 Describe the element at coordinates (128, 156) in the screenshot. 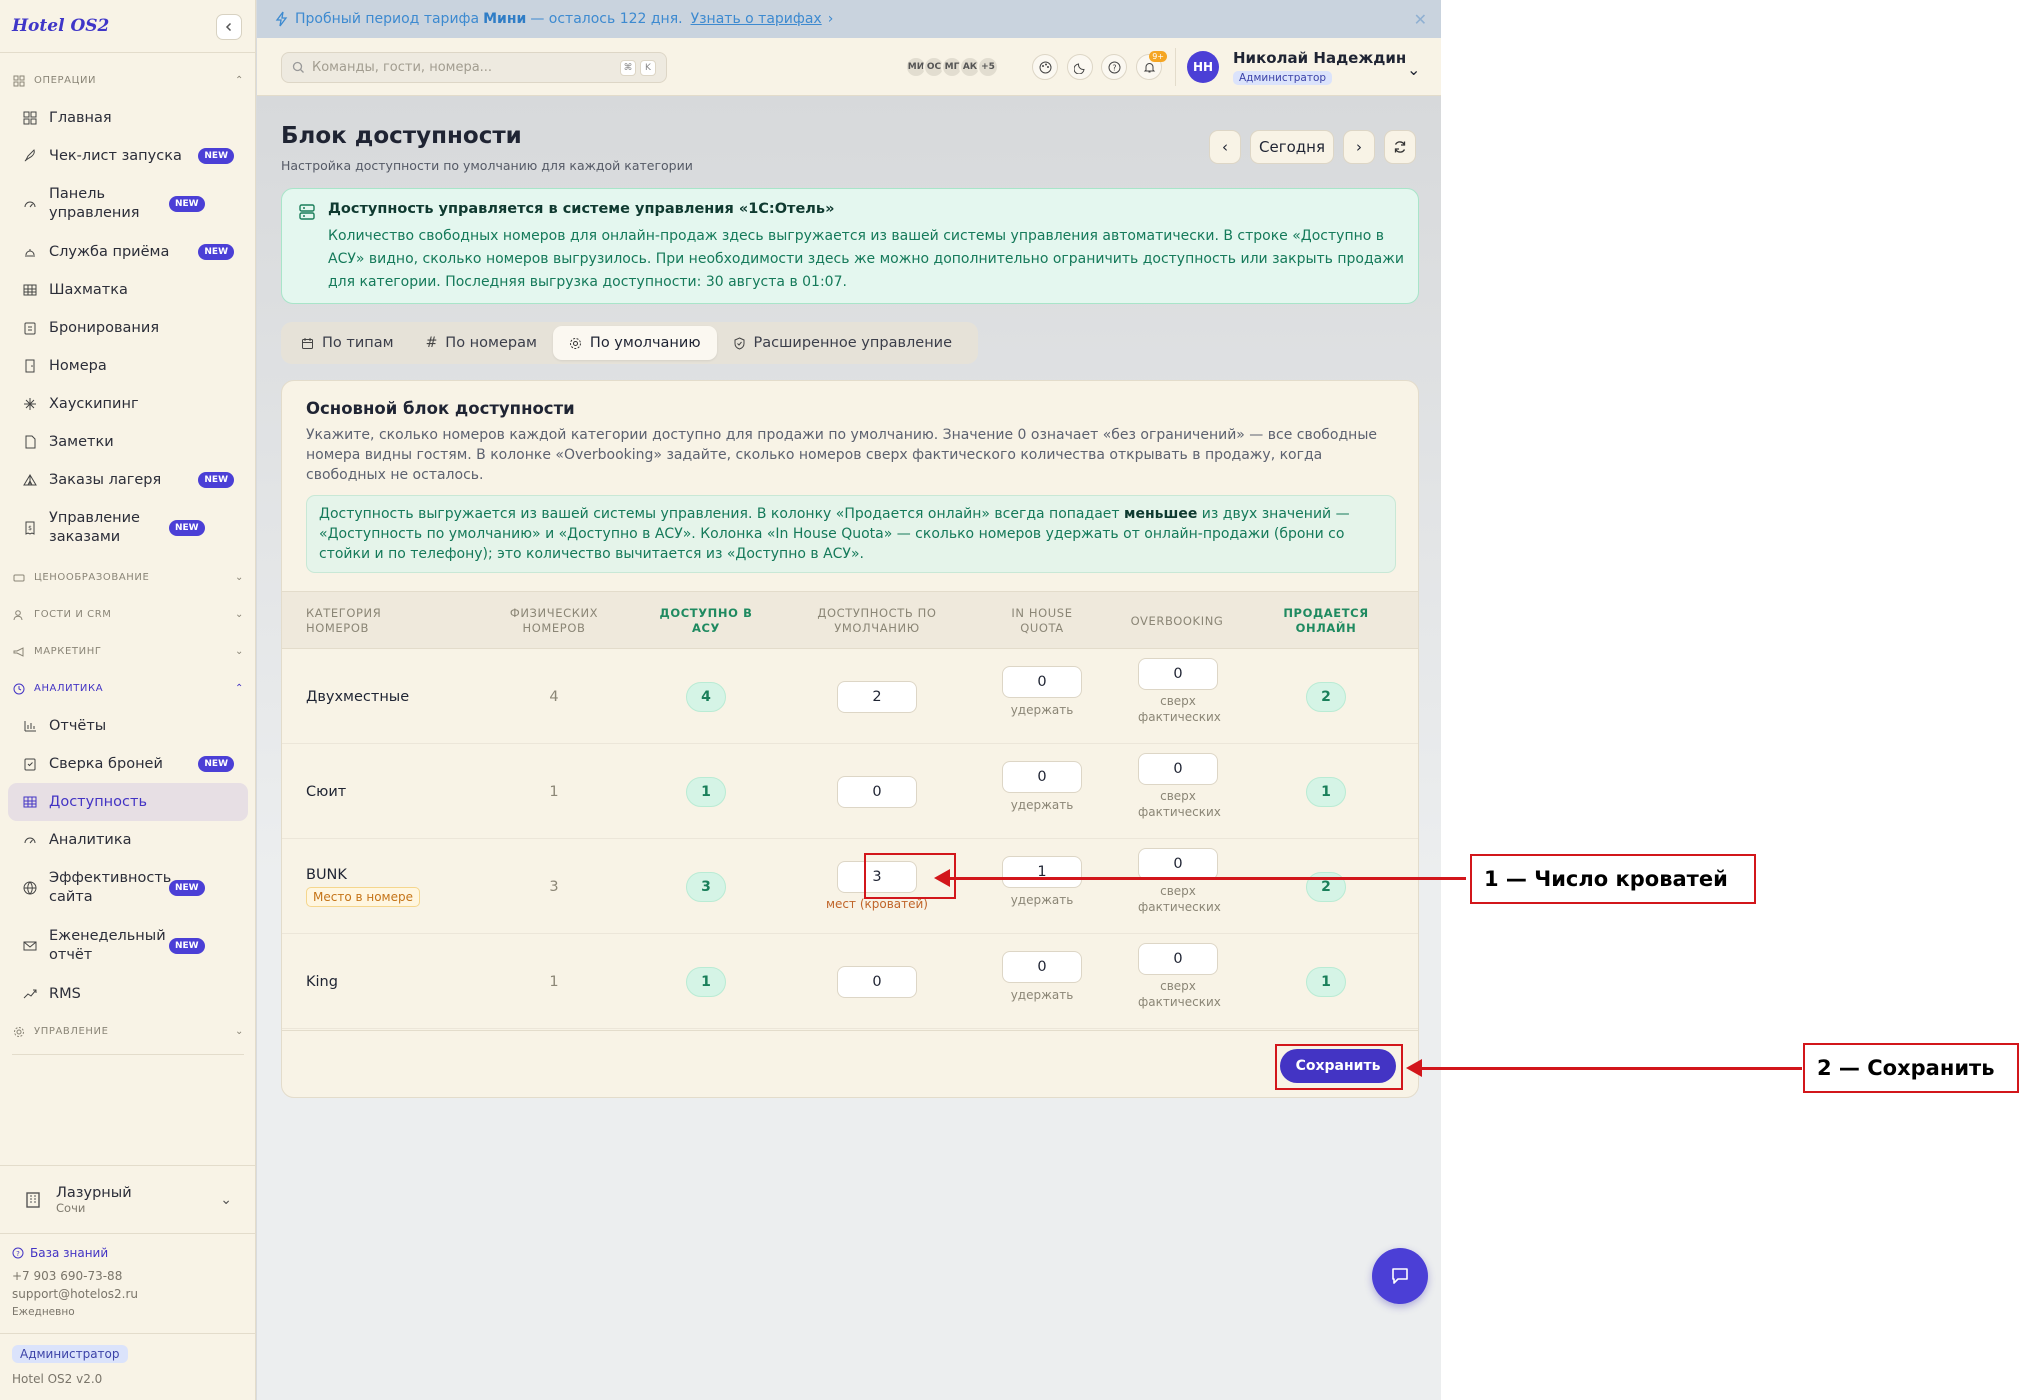

I see `sidebar-item: Чек-лист запуска NEW` at that location.